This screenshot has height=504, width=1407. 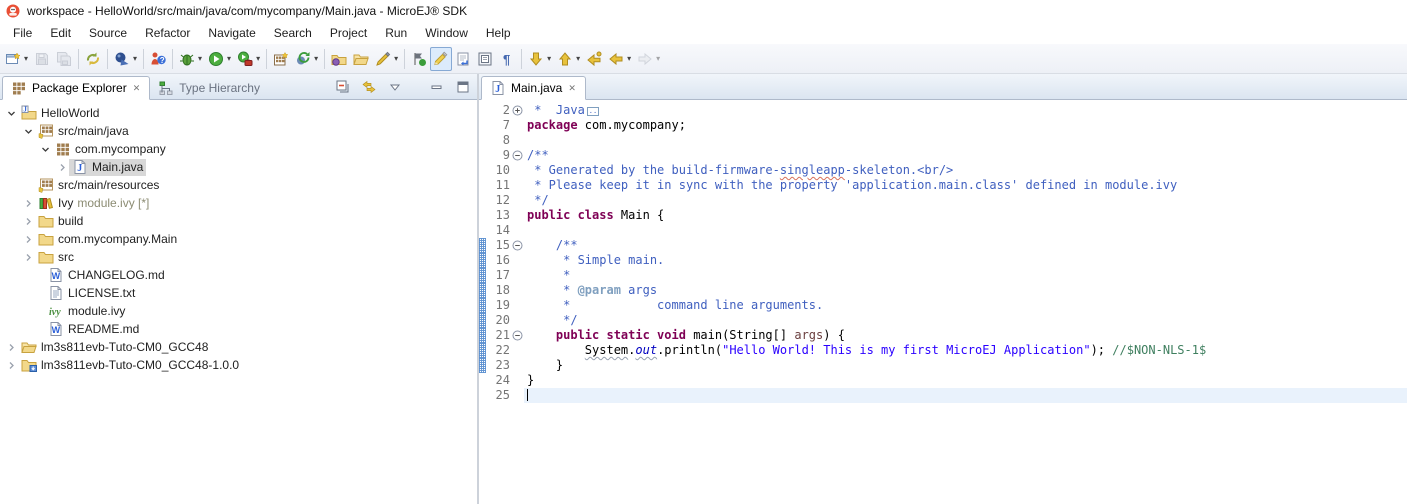 What do you see at coordinates (396, 58) in the screenshot?
I see `format-dropdown: ▾` at bounding box center [396, 58].